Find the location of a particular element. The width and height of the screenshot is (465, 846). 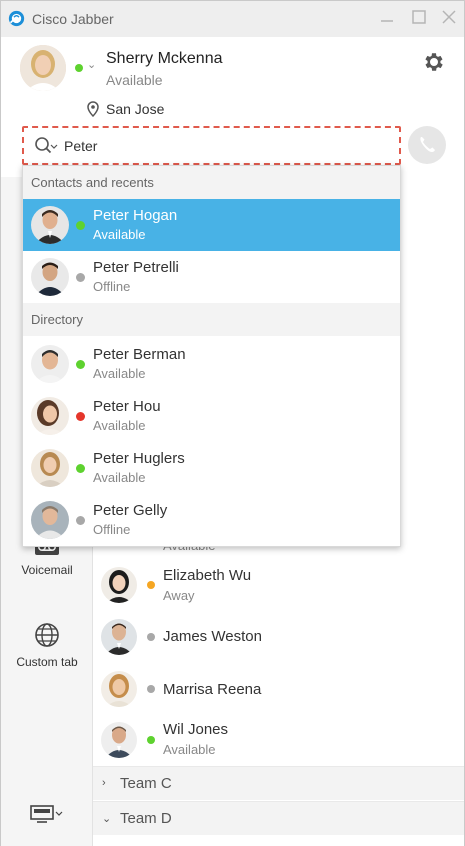

result-name: Peter Petrelli is located at coordinates (136, 267).